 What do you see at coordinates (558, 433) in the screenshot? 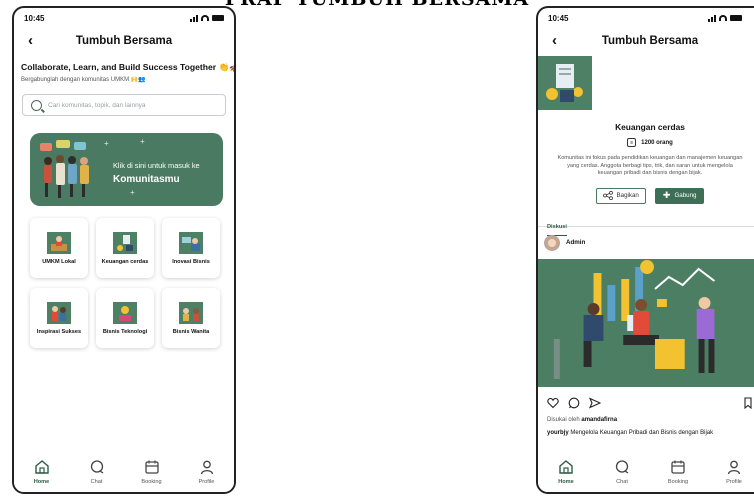
I see `caption-user: yourbjy` at bounding box center [558, 433].